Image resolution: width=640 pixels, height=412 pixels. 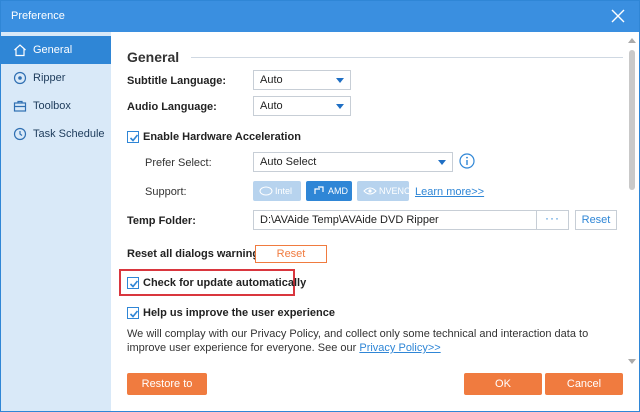 What do you see at coordinates (239, 313) in the screenshot?
I see `improve-experience-label: Help us improve the user experience` at bounding box center [239, 313].